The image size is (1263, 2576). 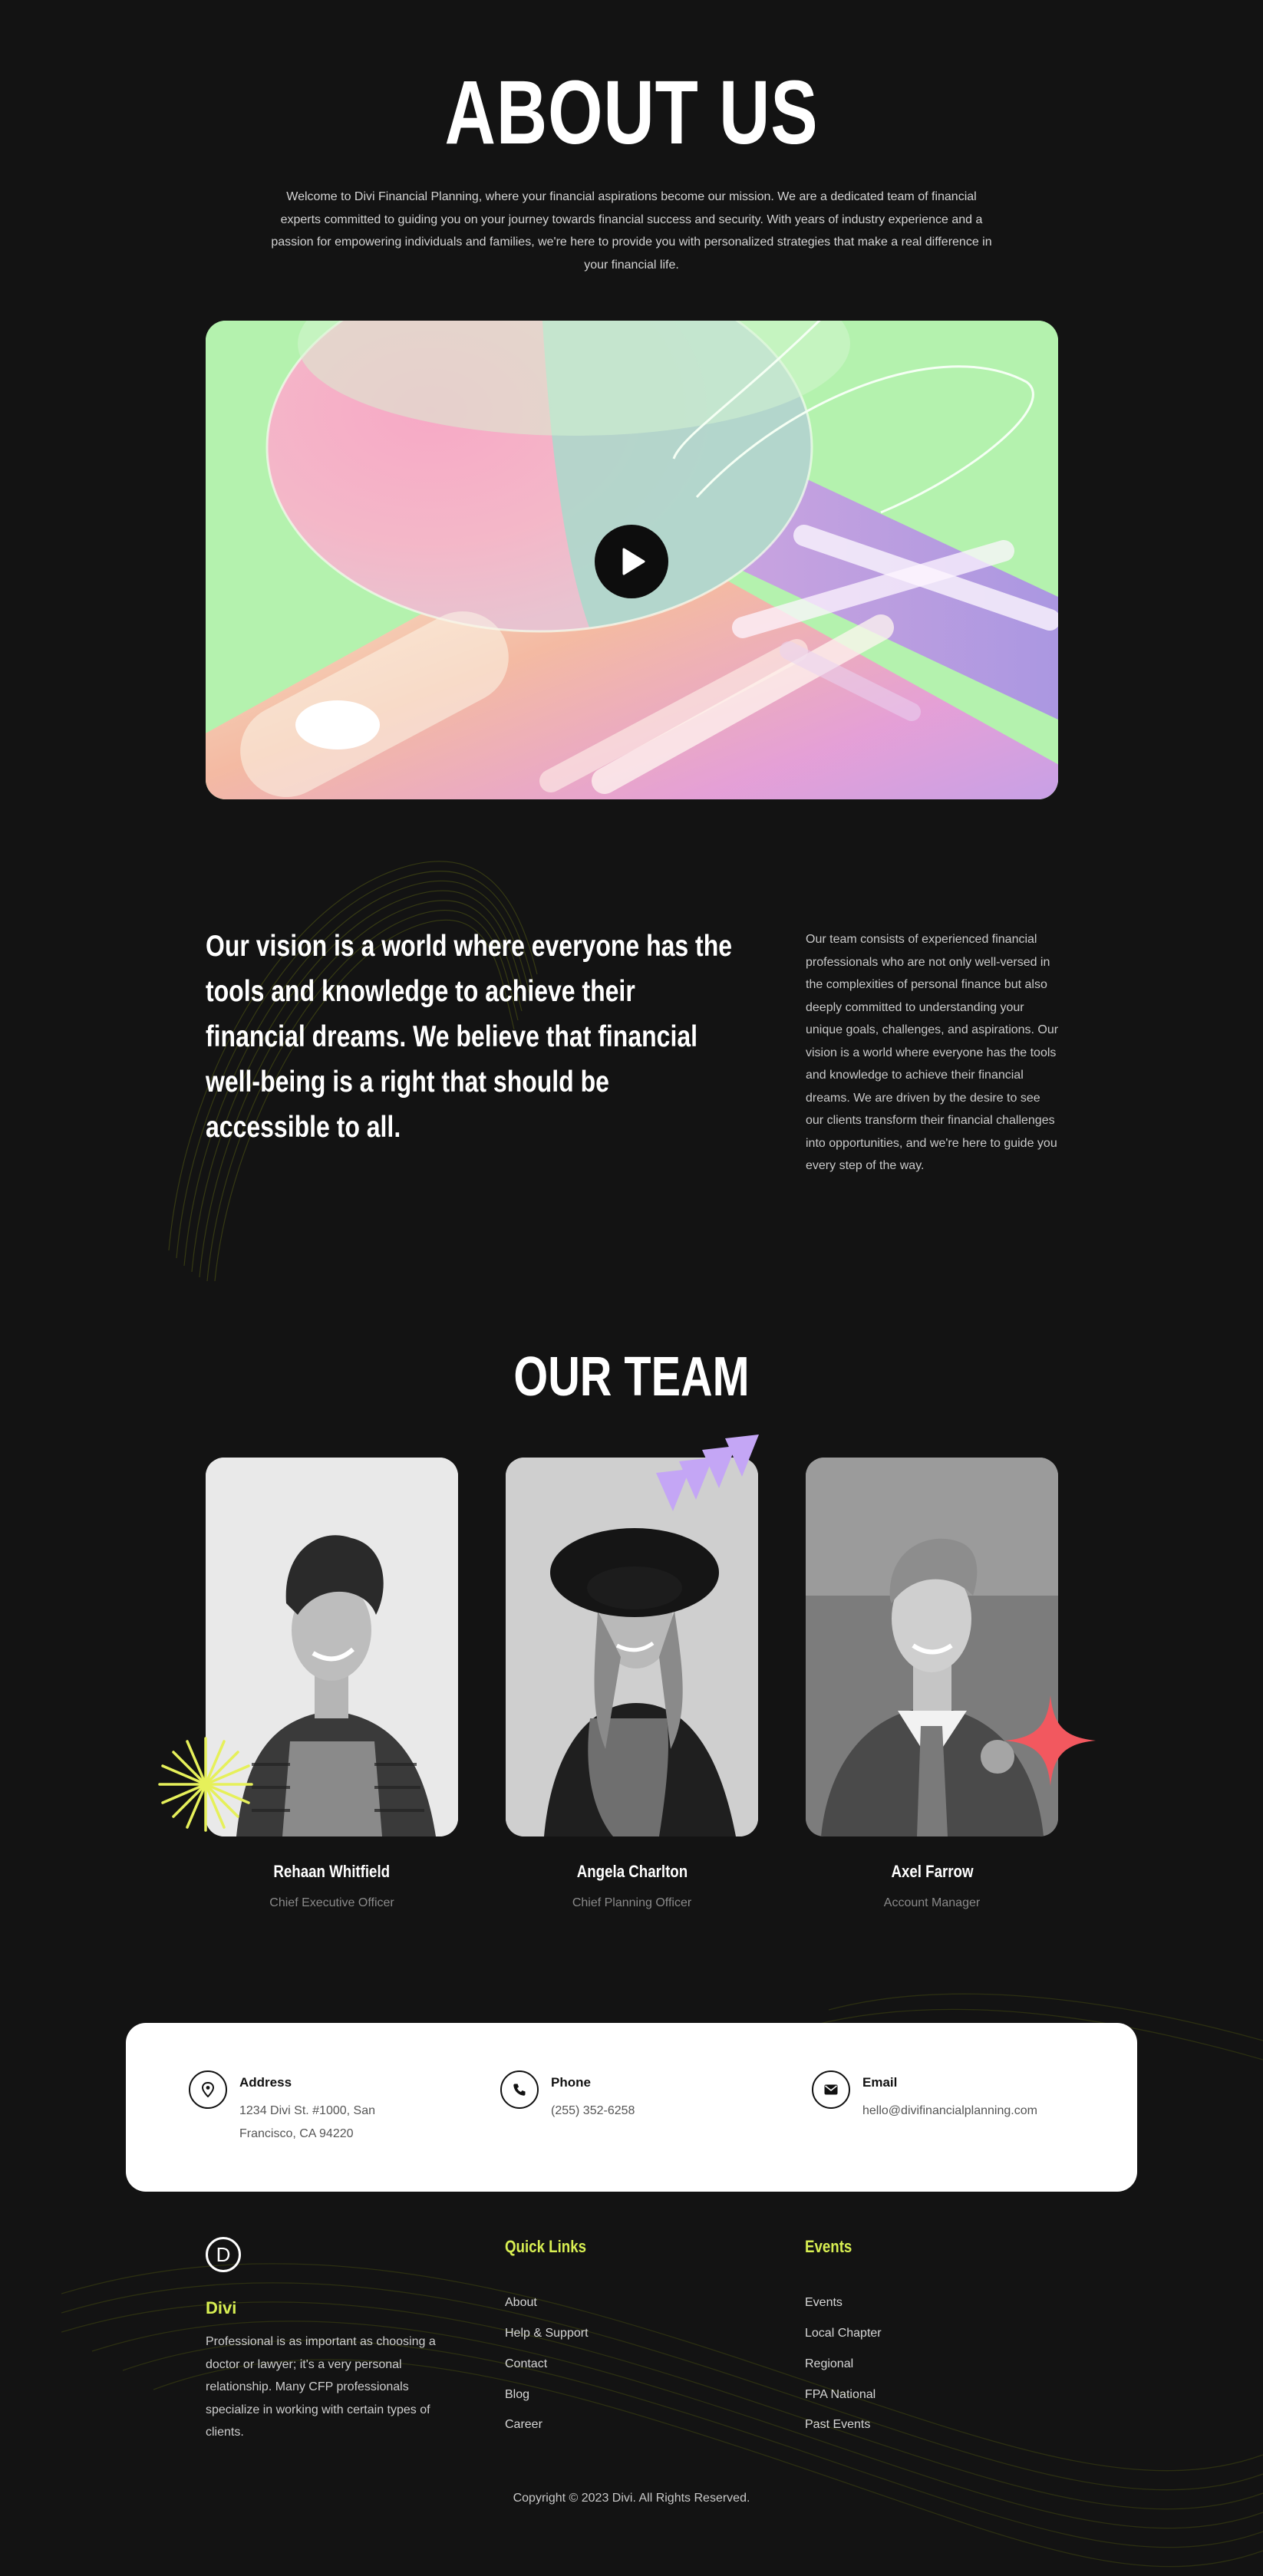 What do you see at coordinates (707, 1473) in the screenshot?
I see `lilac-triangles-icon` at bounding box center [707, 1473].